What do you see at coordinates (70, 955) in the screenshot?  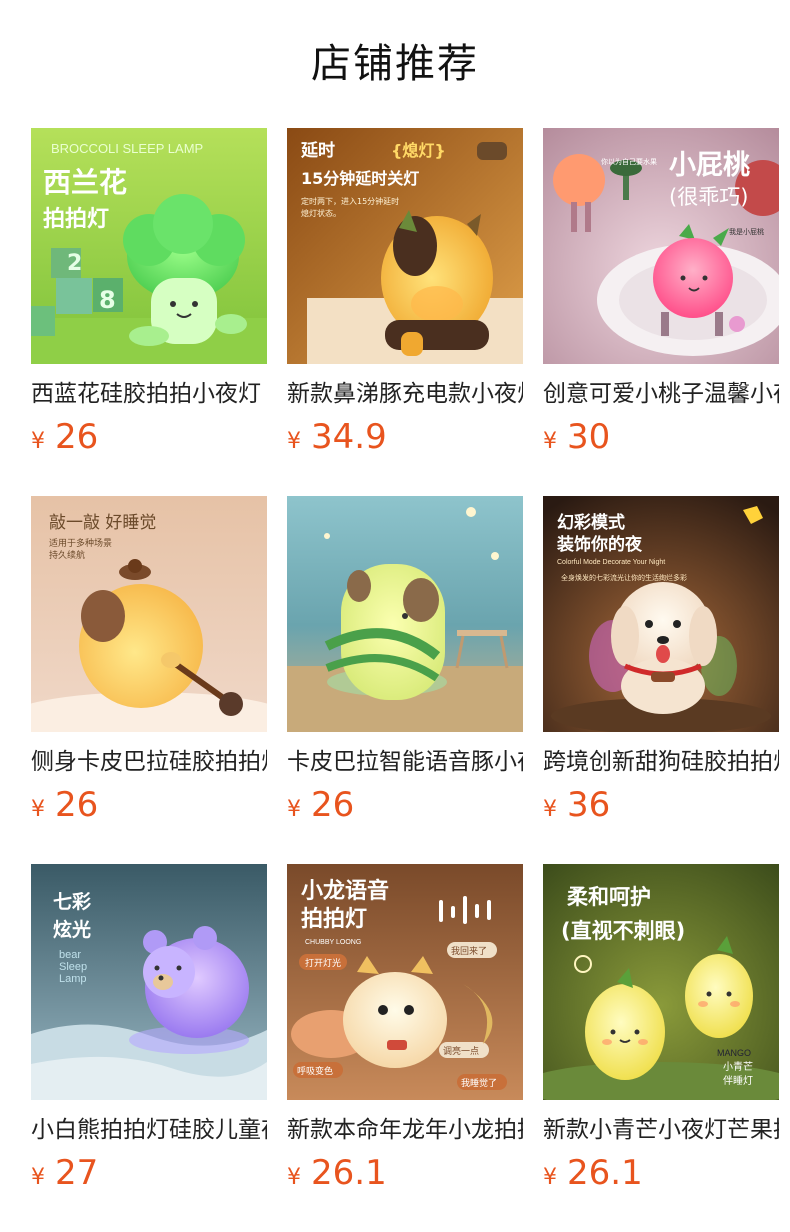 I see `image-caption: bear` at bounding box center [70, 955].